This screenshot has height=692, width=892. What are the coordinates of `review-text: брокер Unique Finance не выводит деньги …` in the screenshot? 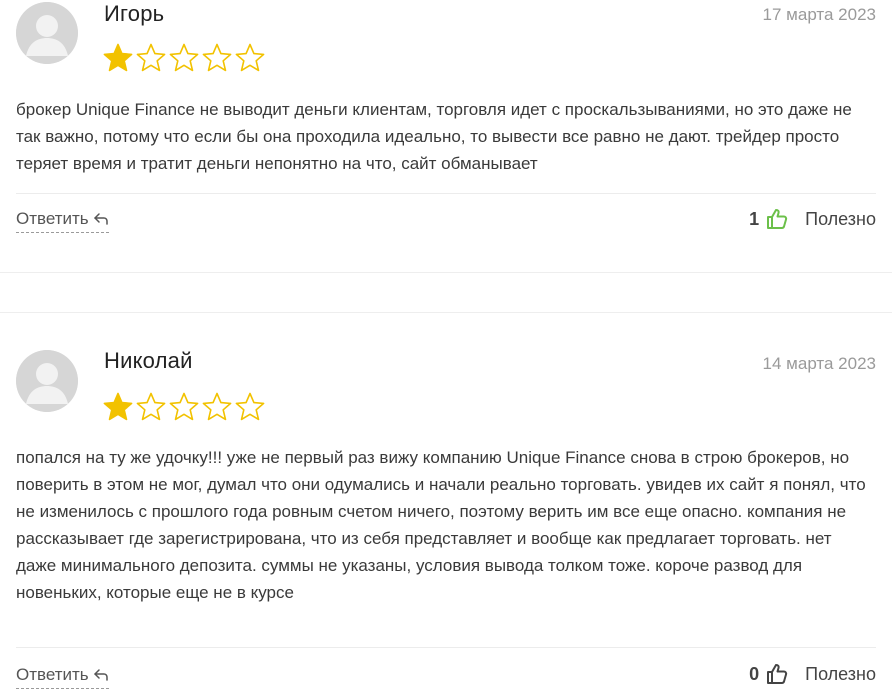 It's located at (434, 136).